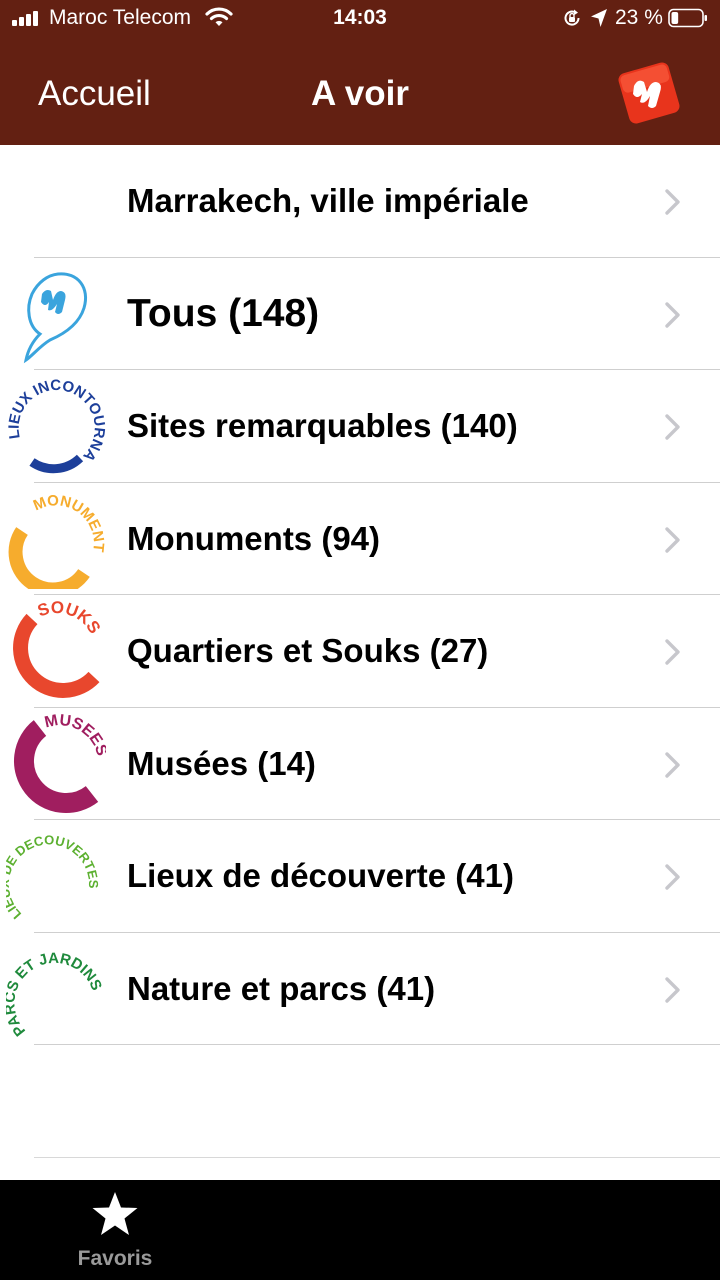  What do you see at coordinates (223, 313) in the screenshot?
I see `list-item-label: Tous (148)` at bounding box center [223, 313].